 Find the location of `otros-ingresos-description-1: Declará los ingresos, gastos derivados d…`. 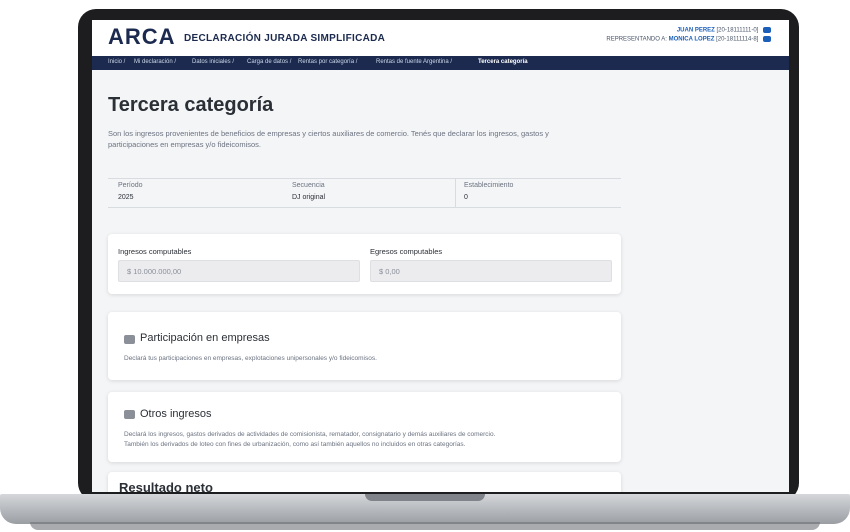

otros-ingresos-description-1: Declará los ingresos, gastos derivados d… is located at coordinates (310, 434).